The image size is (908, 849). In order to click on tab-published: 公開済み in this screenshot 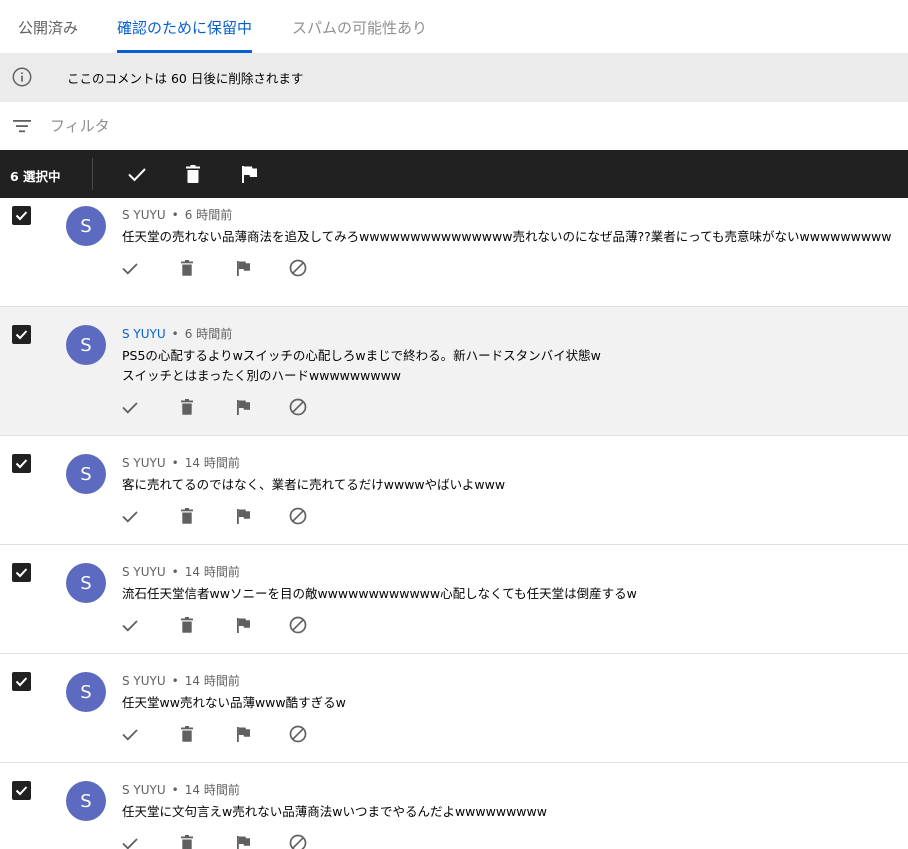, I will do `click(48, 26)`.